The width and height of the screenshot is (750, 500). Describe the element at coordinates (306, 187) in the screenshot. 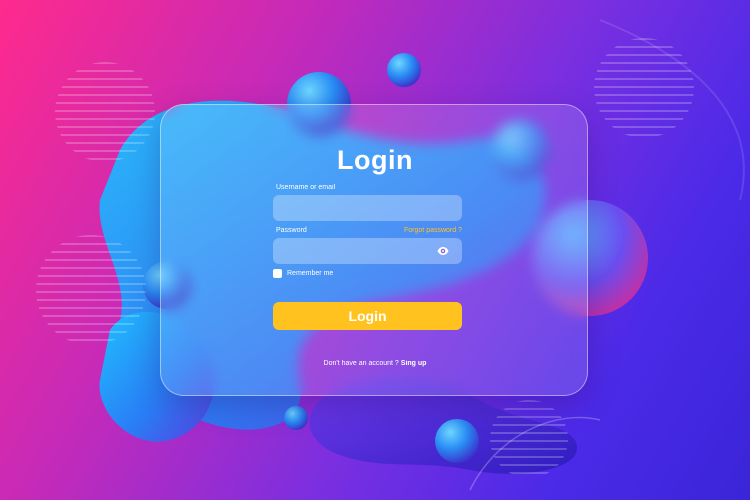

I see `username-label: Username or email` at that location.